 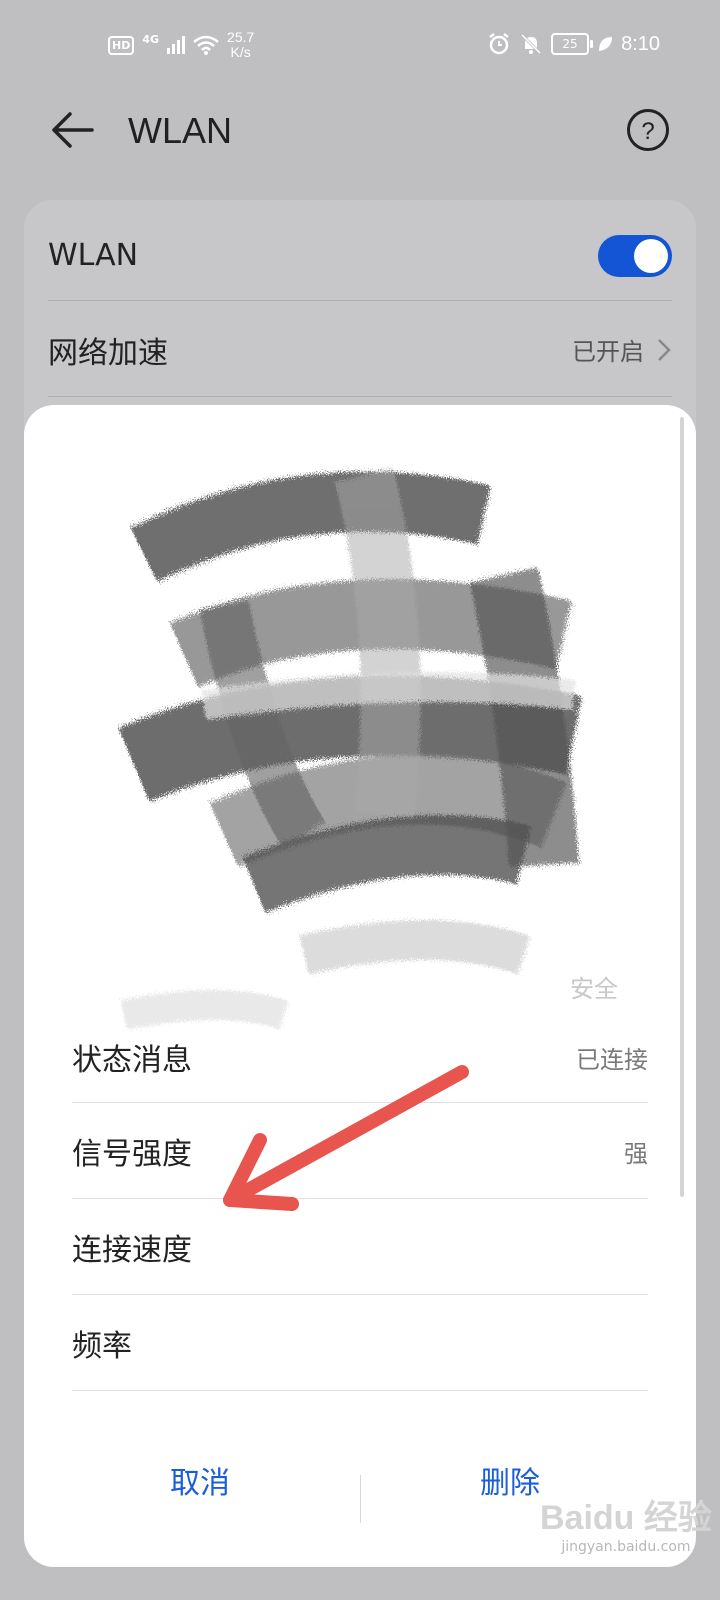 I want to click on network-acceleration-row: 网络加速 已开启, so click(x=360, y=349).